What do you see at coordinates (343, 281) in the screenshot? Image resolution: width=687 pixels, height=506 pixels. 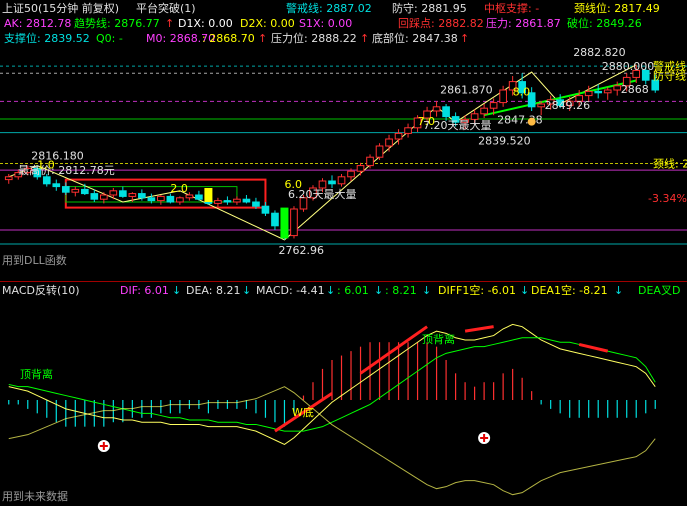 I see `pane-divider` at bounding box center [343, 281].